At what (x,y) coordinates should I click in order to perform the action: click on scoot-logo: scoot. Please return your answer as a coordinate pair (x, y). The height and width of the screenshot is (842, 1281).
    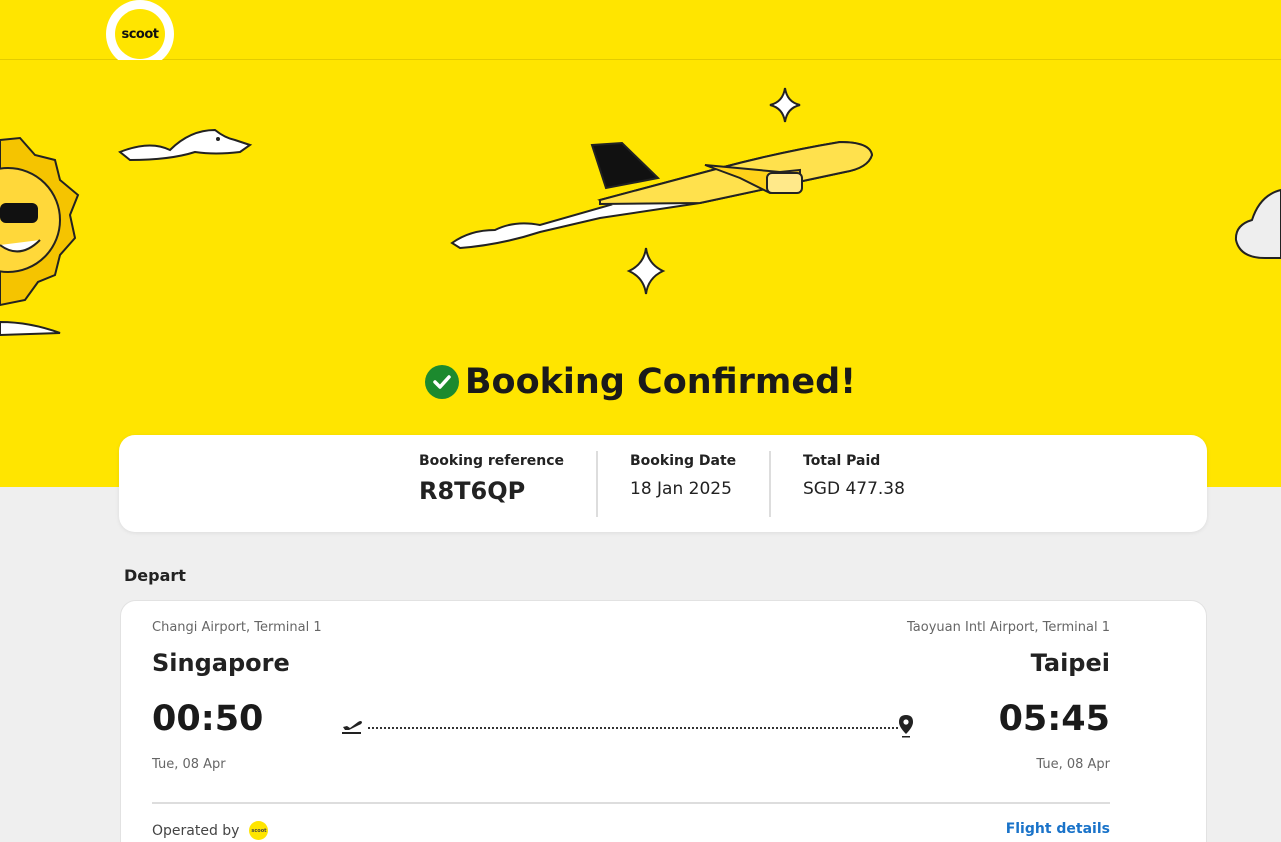
    Looking at the image, I should click on (140, 34).